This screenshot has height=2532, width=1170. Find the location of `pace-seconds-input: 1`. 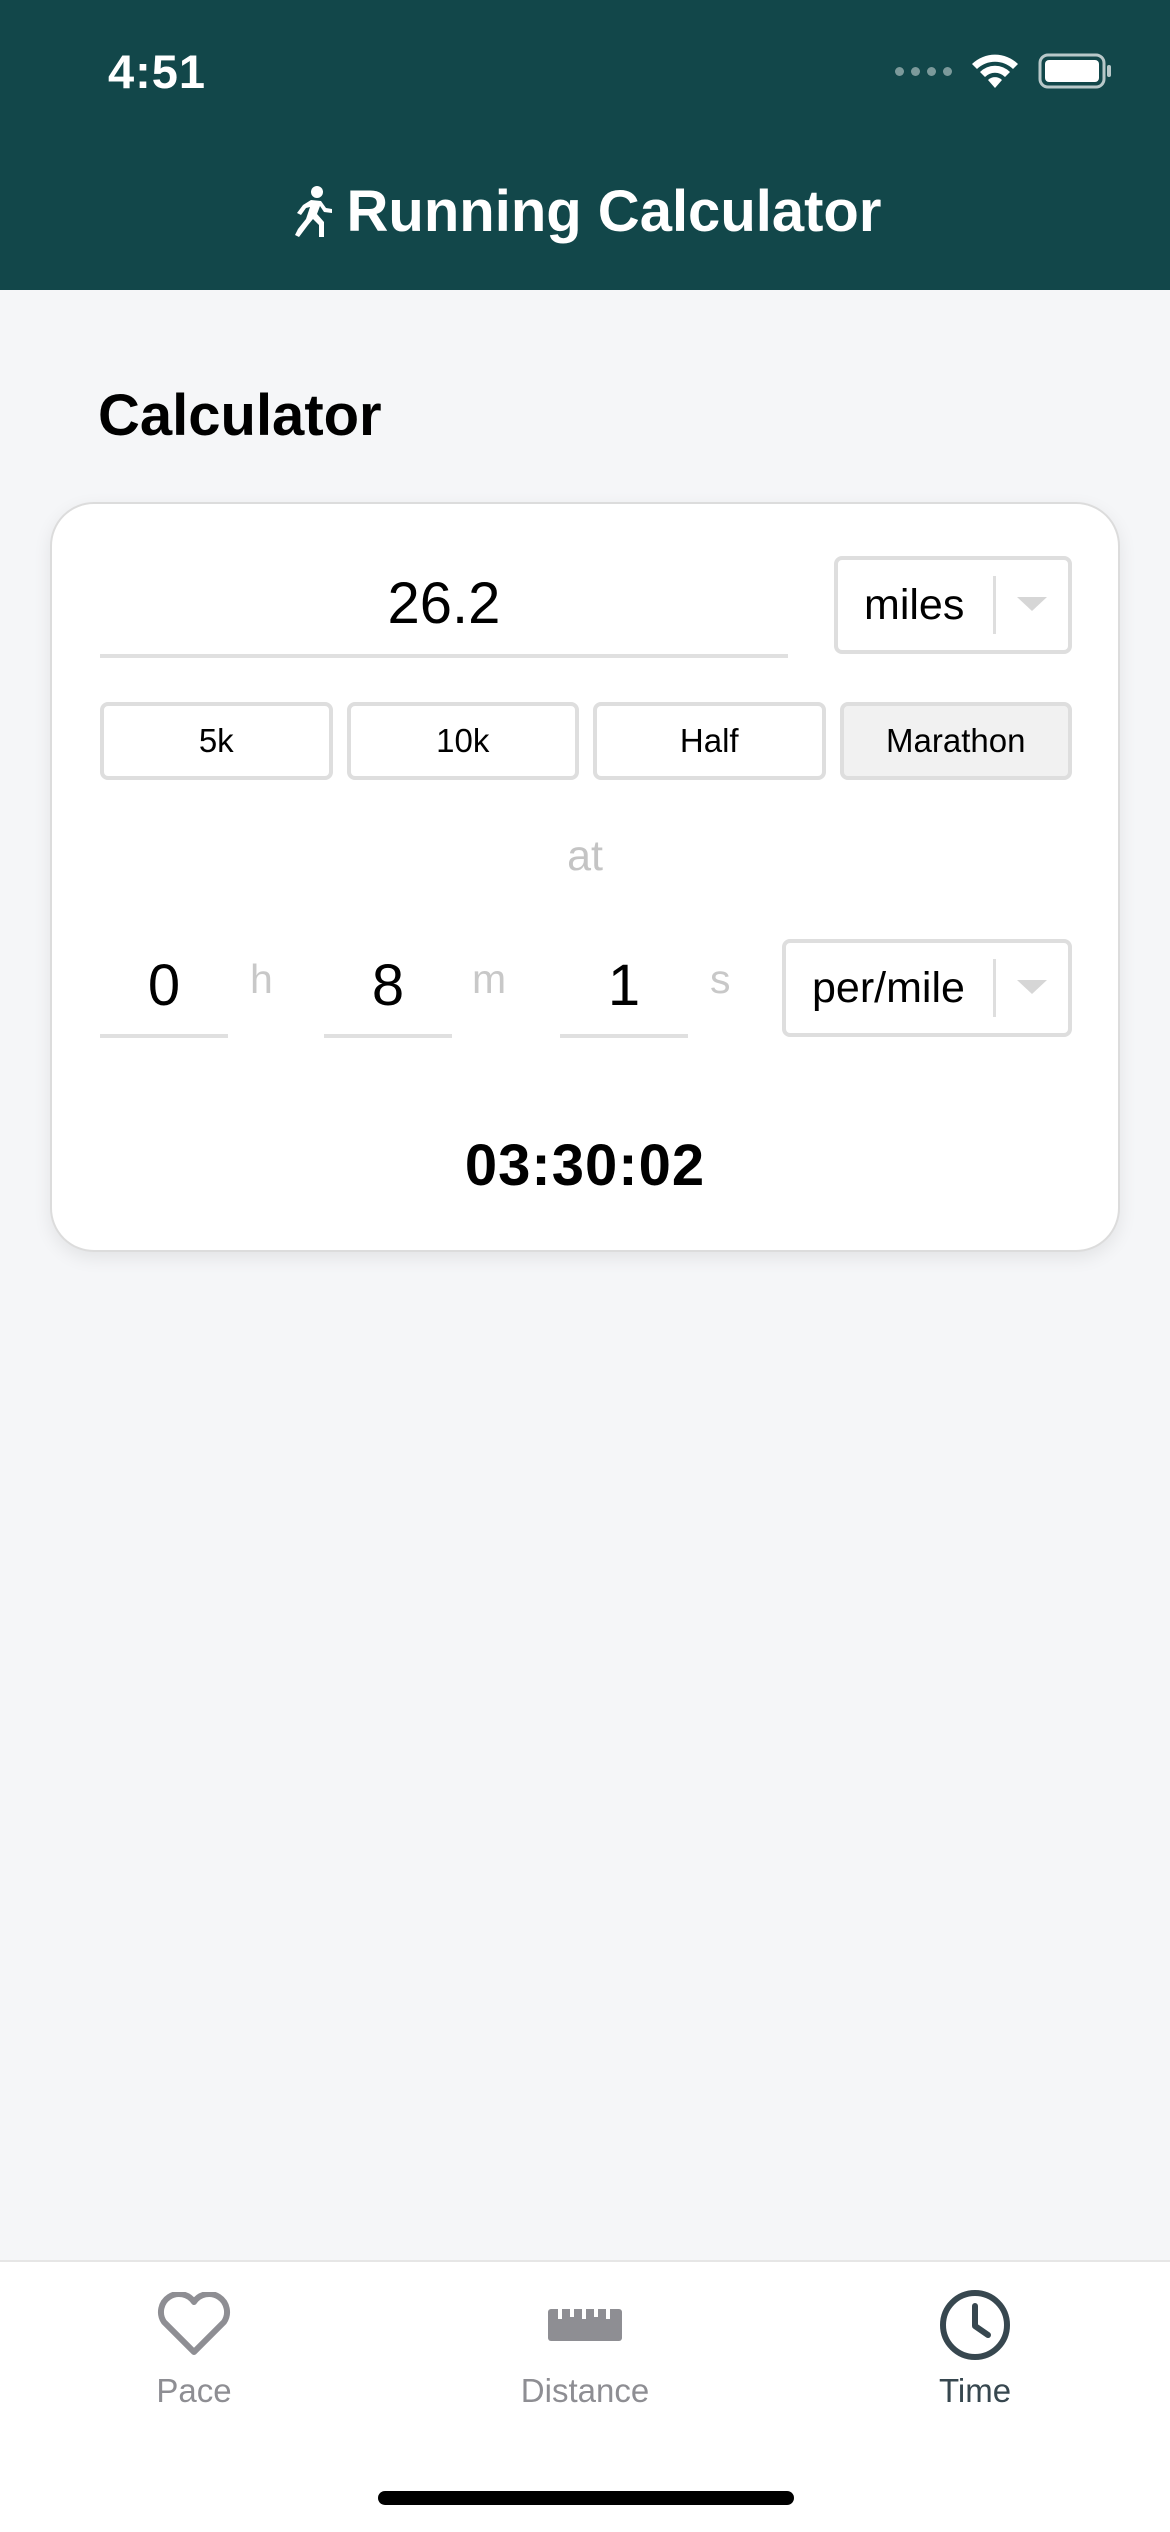

pace-seconds-input: 1 is located at coordinates (624, 986).